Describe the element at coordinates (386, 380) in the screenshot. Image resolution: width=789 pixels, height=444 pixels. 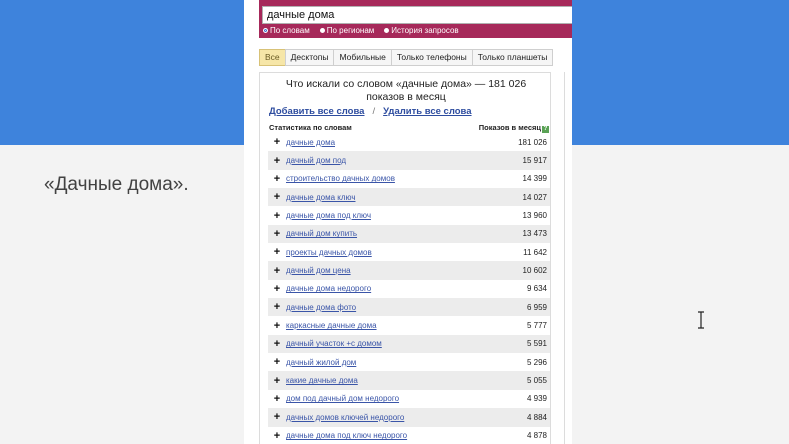
I see `phrase-link: какие дачные дома` at that location.